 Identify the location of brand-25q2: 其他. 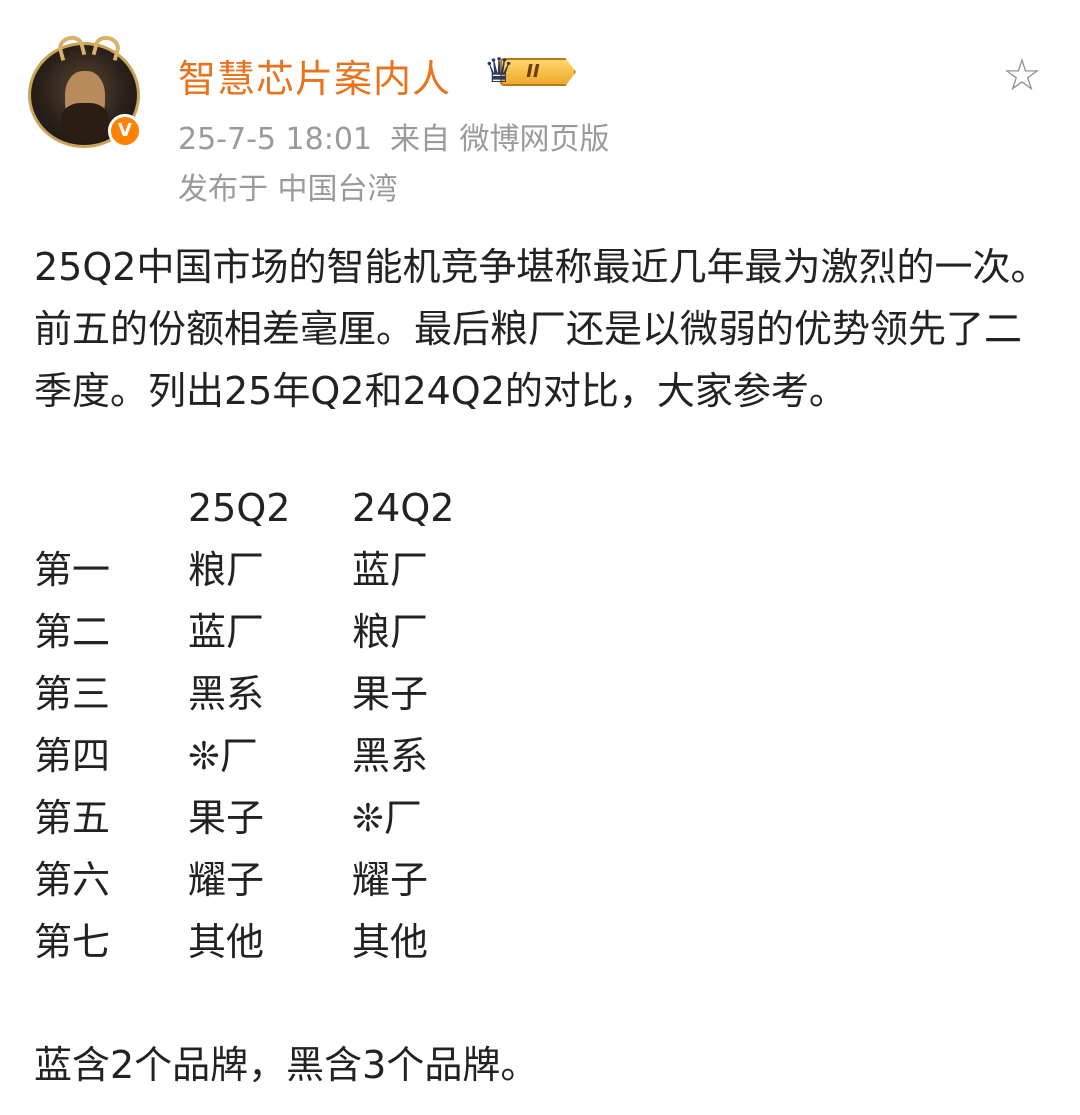
(226, 942).